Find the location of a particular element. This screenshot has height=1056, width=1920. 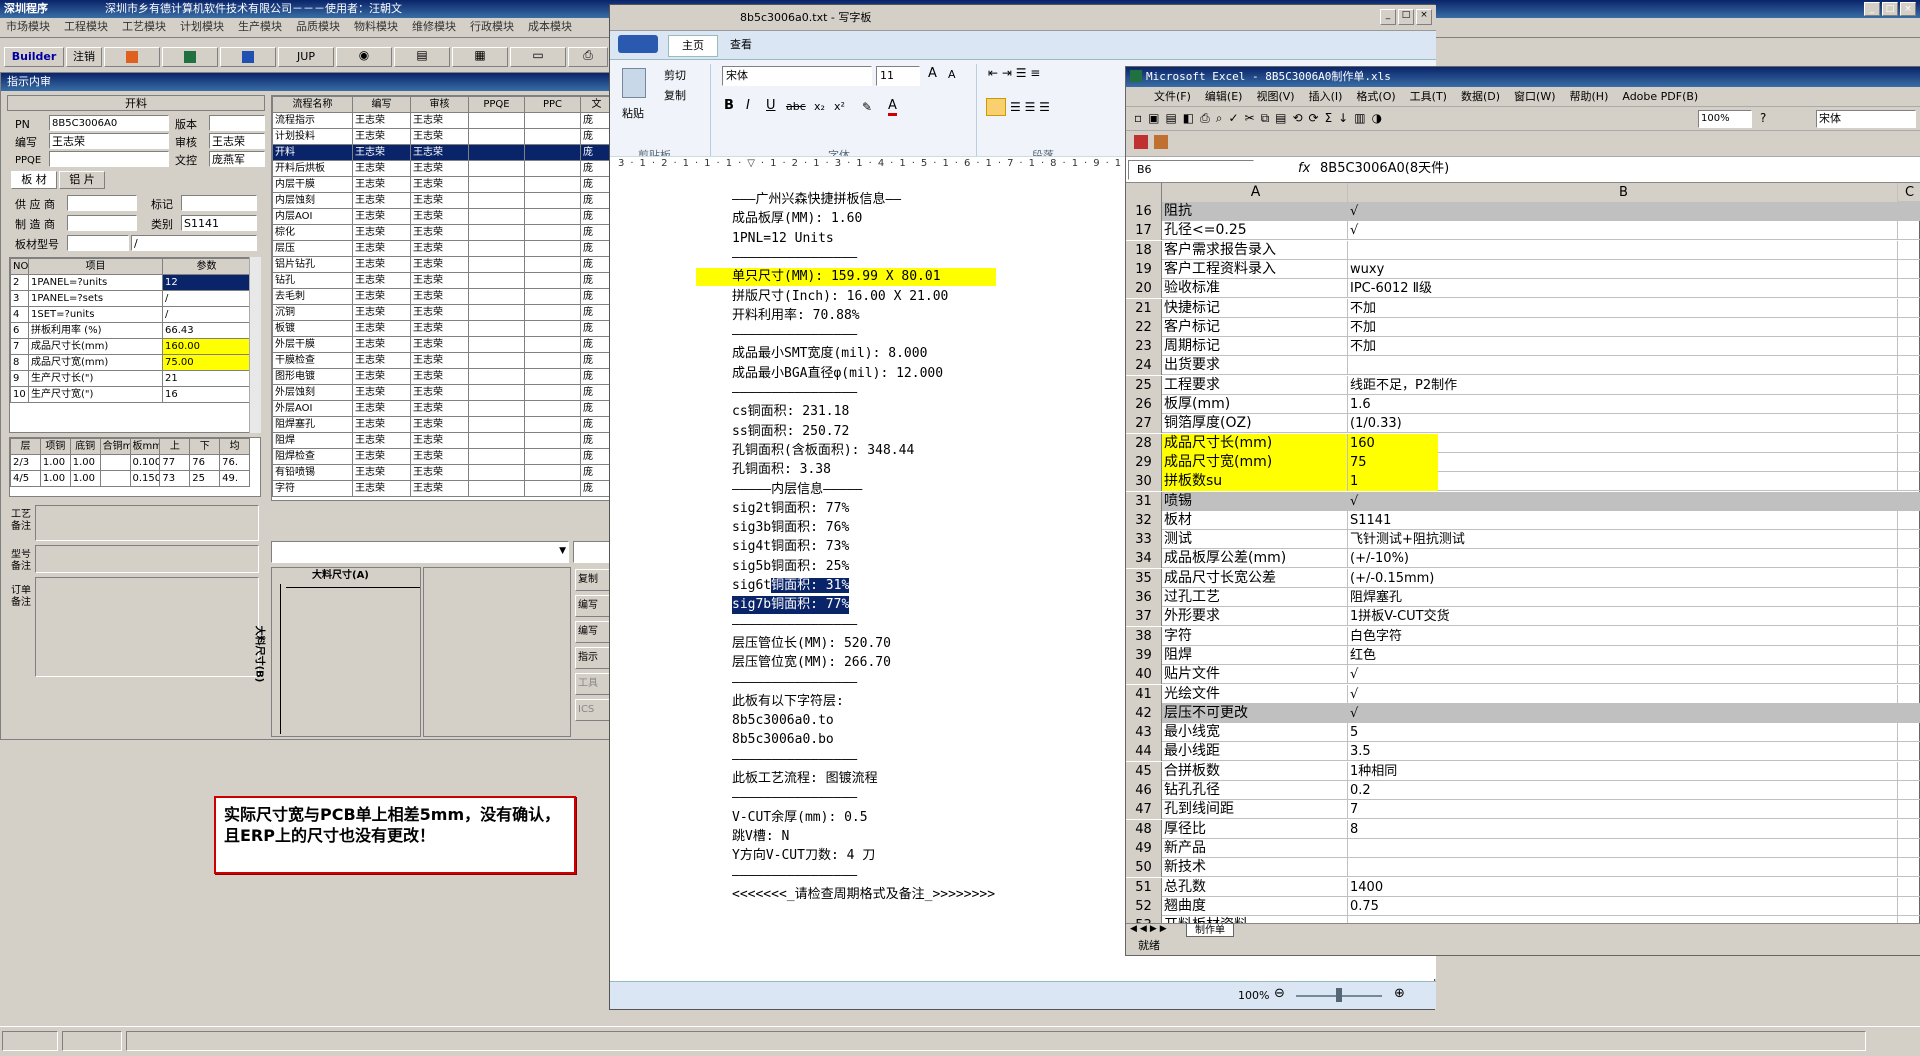

cell-b: 0.75 is located at coordinates (1623, 906).